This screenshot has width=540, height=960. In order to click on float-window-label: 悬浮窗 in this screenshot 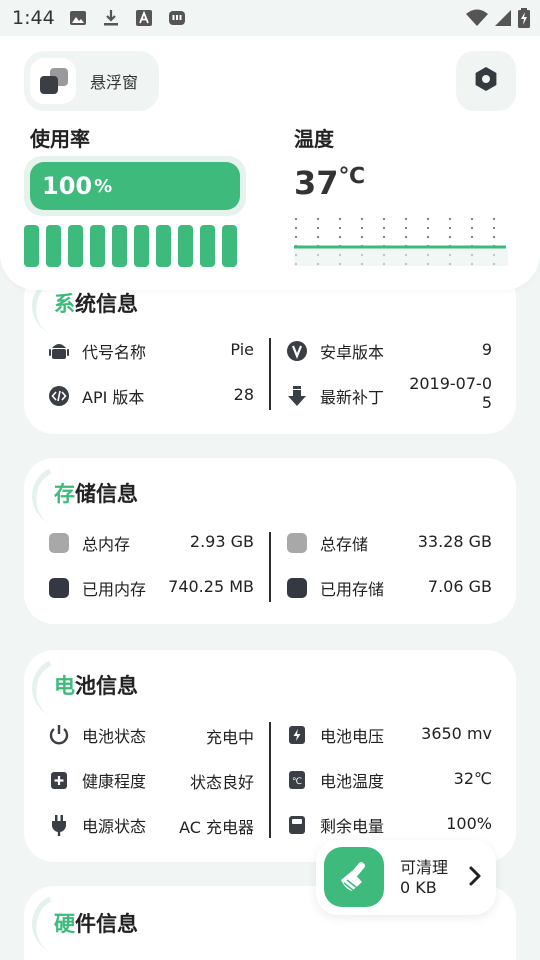, I will do `click(114, 82)`.